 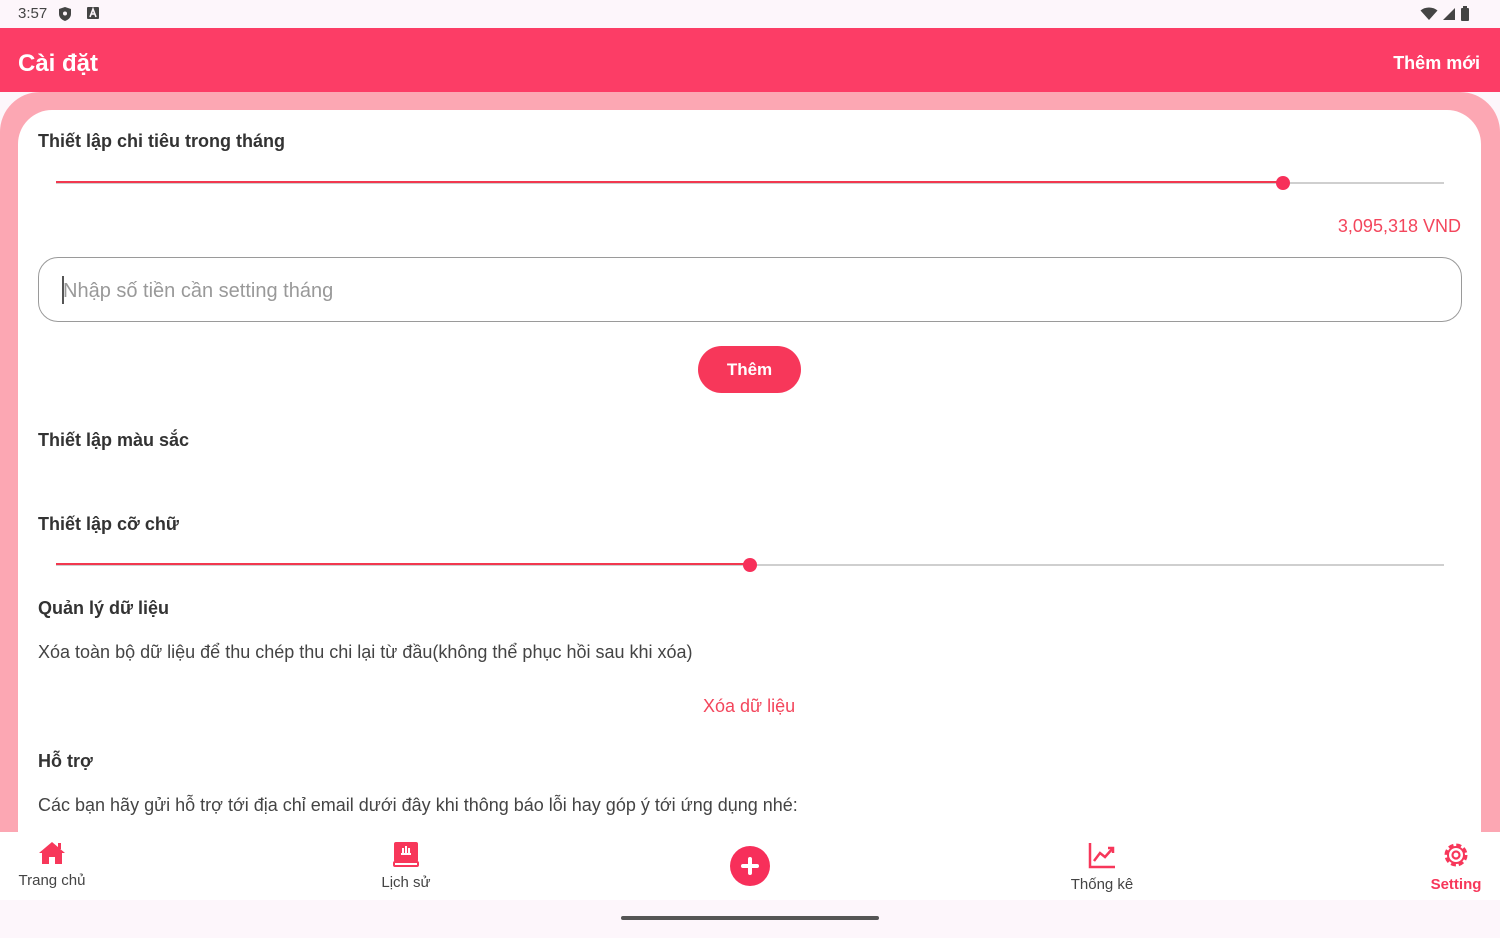 I want to click on nav-label-home: Trang chủ, so click(x=52, y=880).